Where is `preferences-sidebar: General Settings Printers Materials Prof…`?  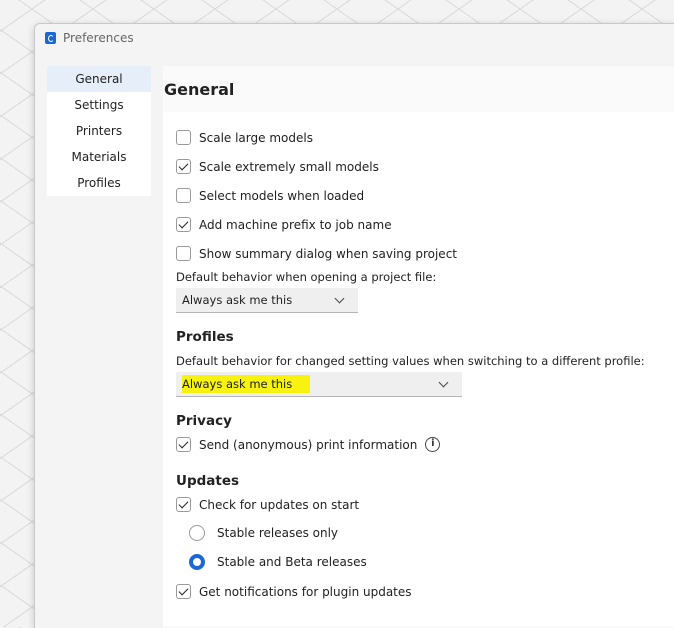
preferences-sidebar: General Settings Printers Materials Prof… is located at coordinates (99, 131).